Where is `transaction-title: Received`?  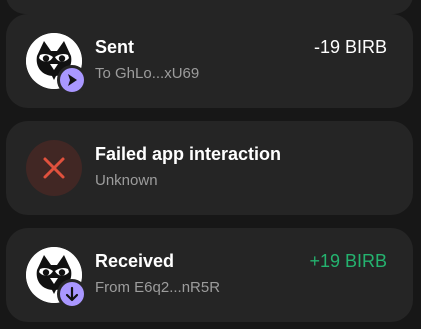 transaction-title: Received is located at coordinates (135, 261).